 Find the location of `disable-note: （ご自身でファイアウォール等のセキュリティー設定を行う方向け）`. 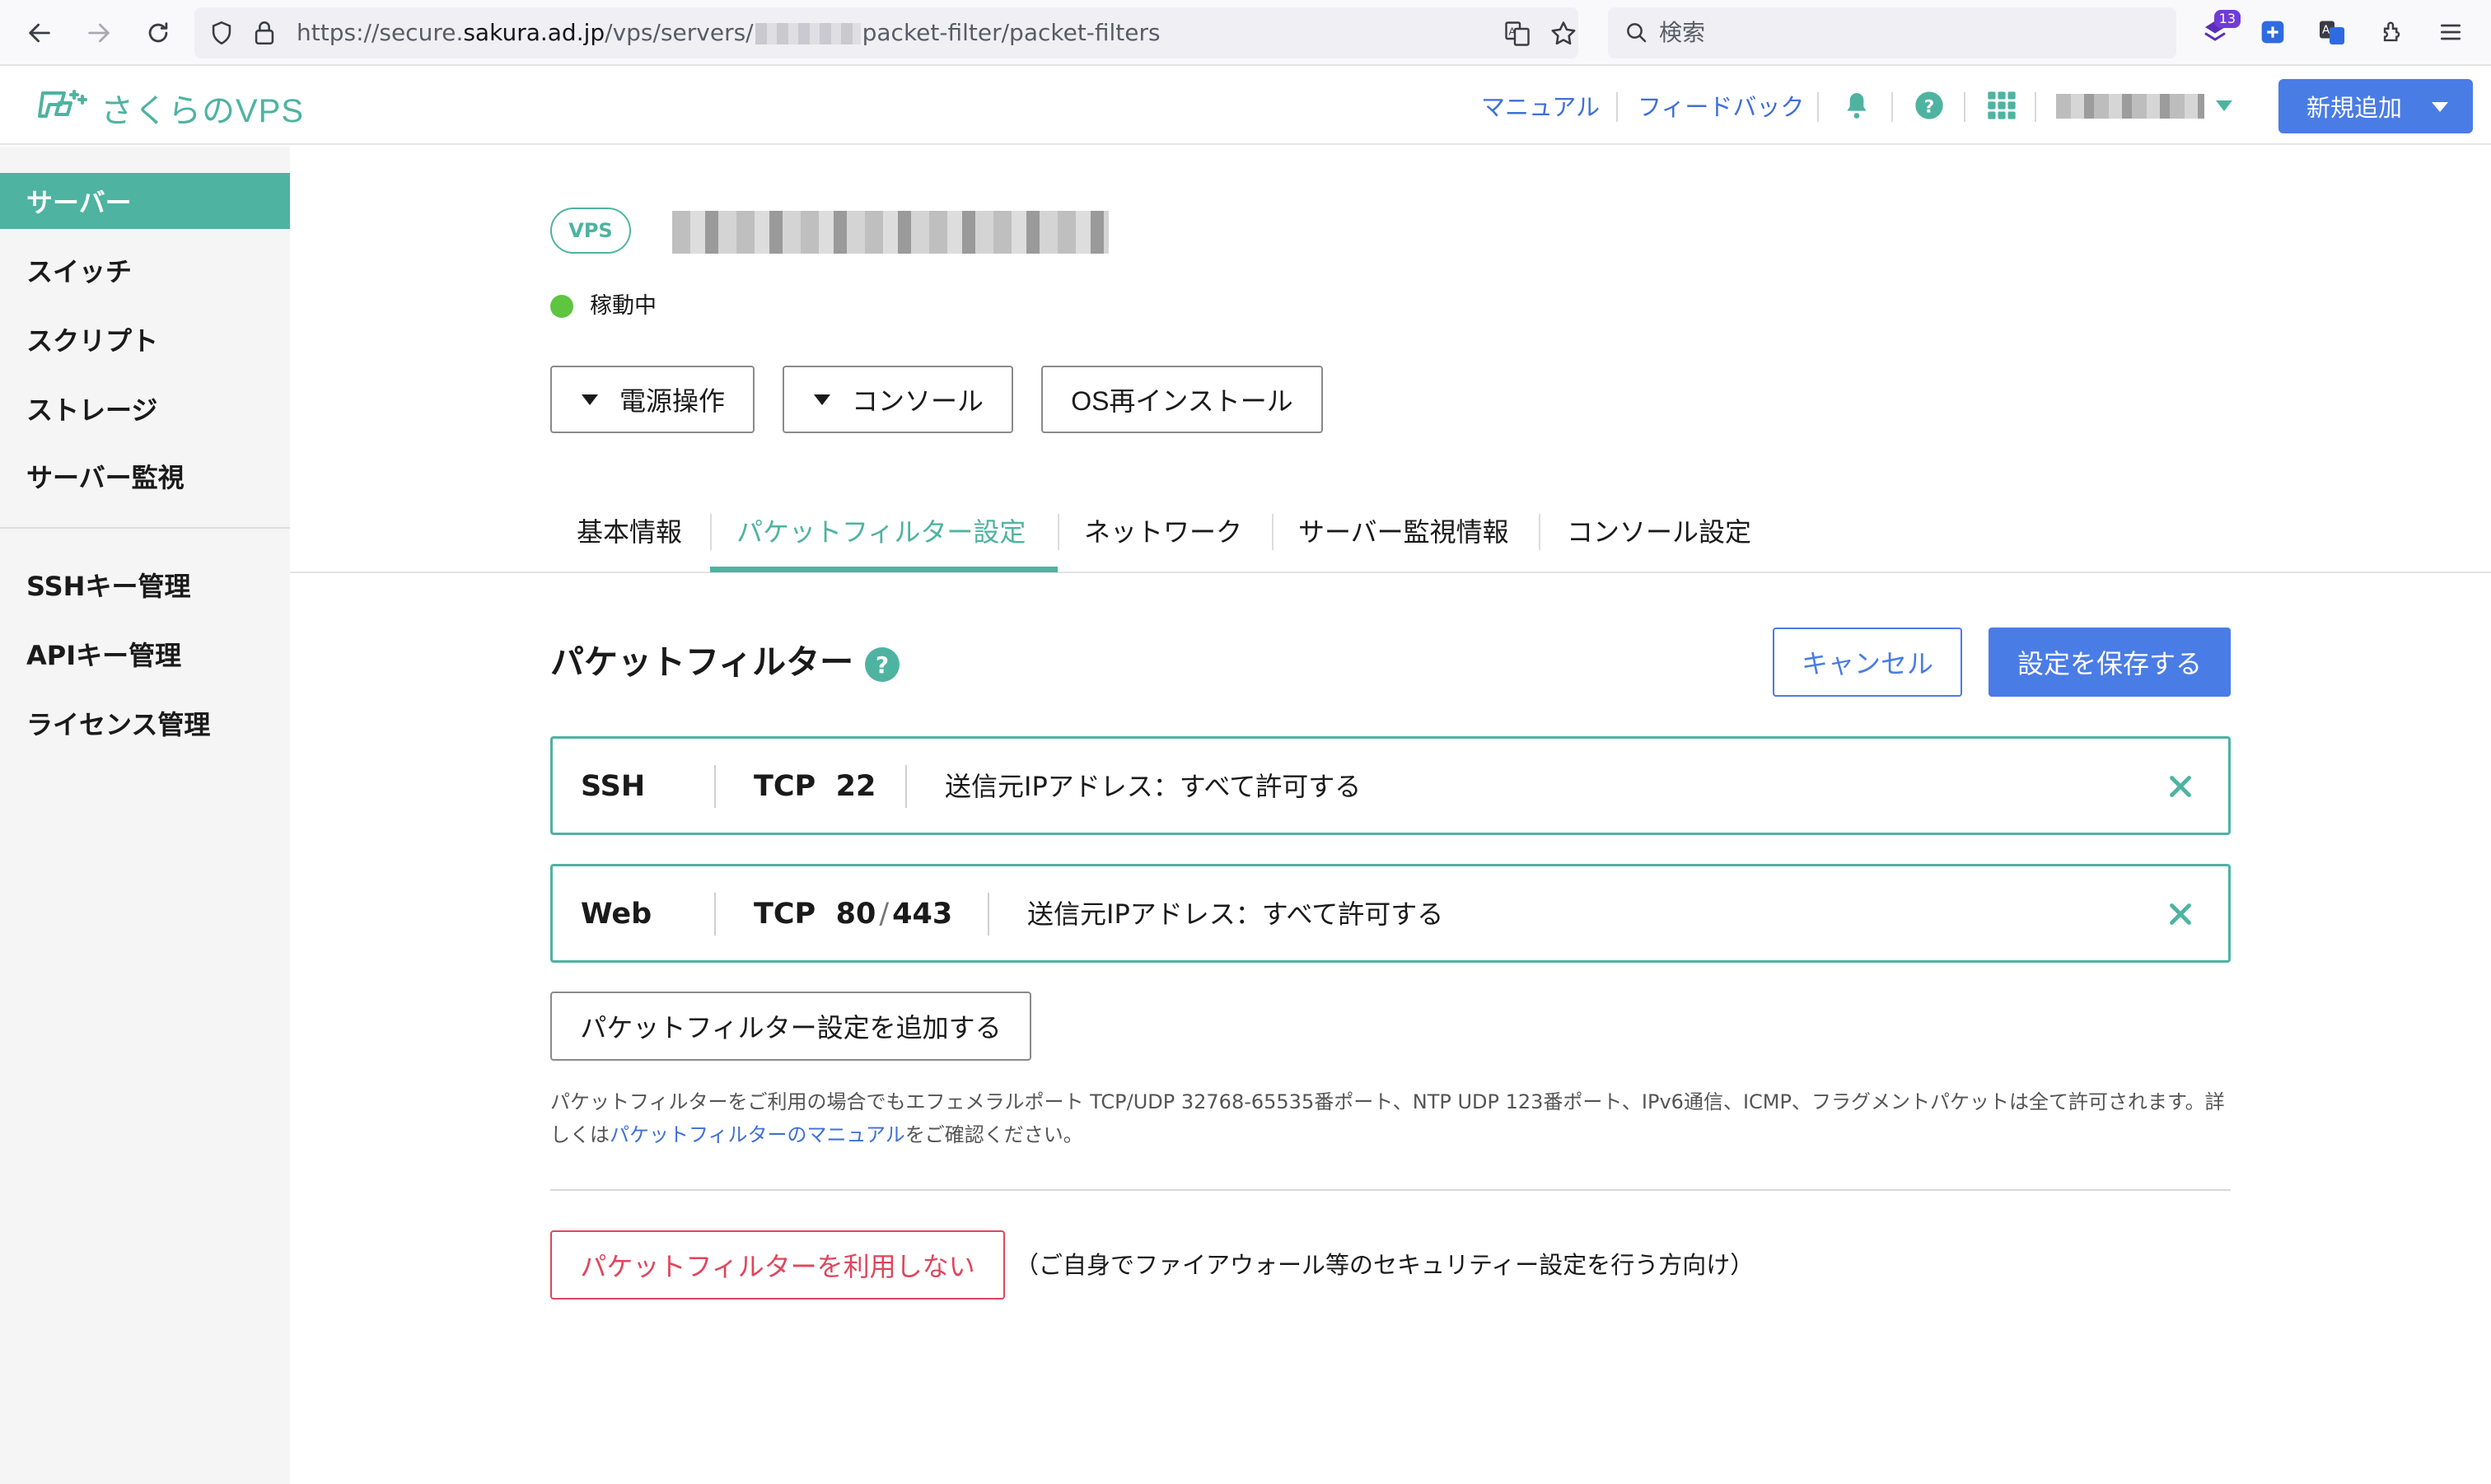

disable-note: （ご自身でファイアウォール等のセキュリティー設定を行う方向け） is located at coordinates (1385, 1265).